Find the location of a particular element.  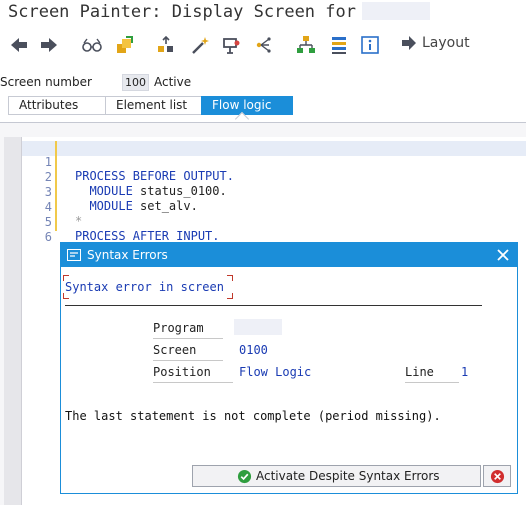

activate-anyway-button: Activate Despite Syntax Errors is located at coordinates (336, 476).